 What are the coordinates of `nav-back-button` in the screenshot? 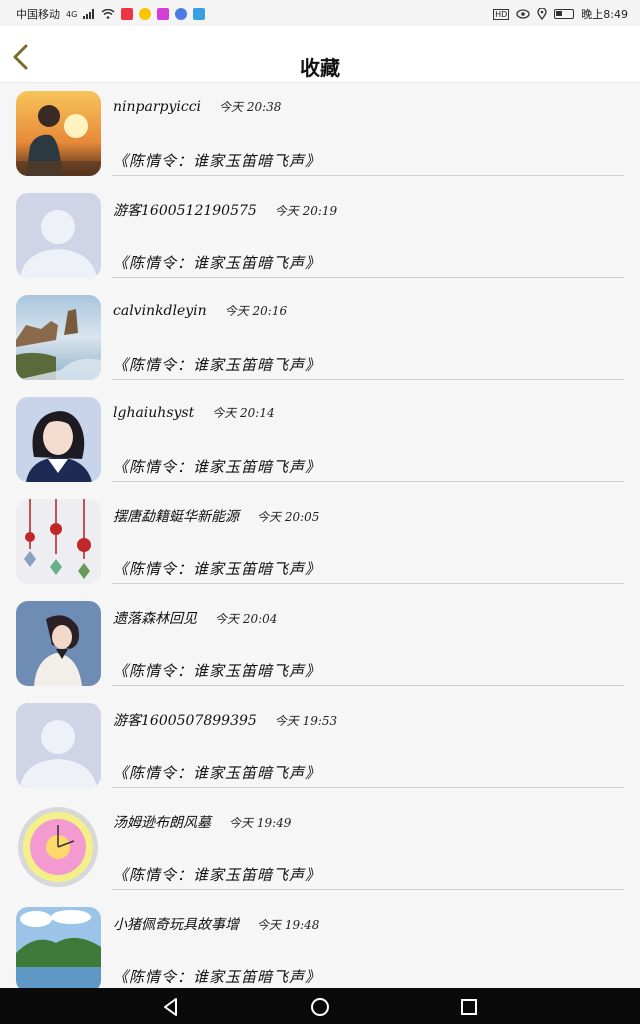 It's located at (171, 1007).